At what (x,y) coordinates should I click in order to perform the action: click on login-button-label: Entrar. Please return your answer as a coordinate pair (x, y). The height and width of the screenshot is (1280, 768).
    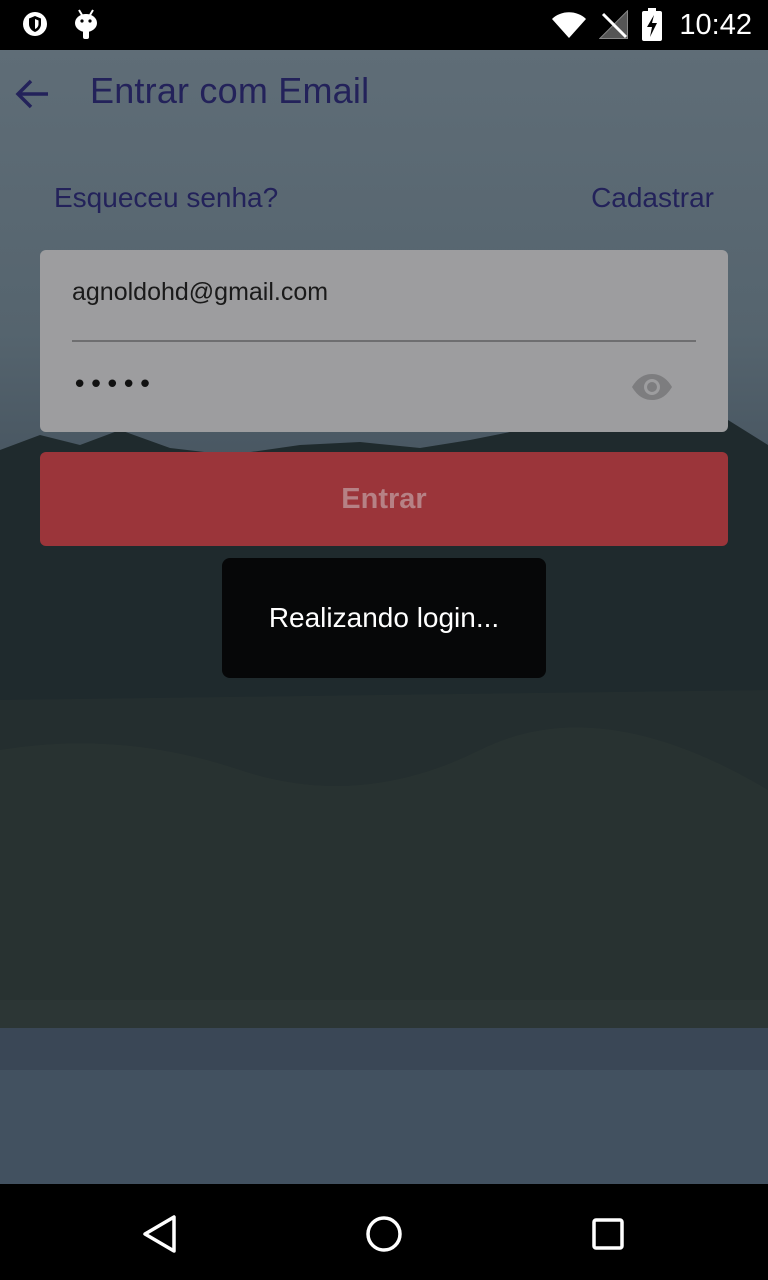
    Looking at the image, I should click on (384, 498).